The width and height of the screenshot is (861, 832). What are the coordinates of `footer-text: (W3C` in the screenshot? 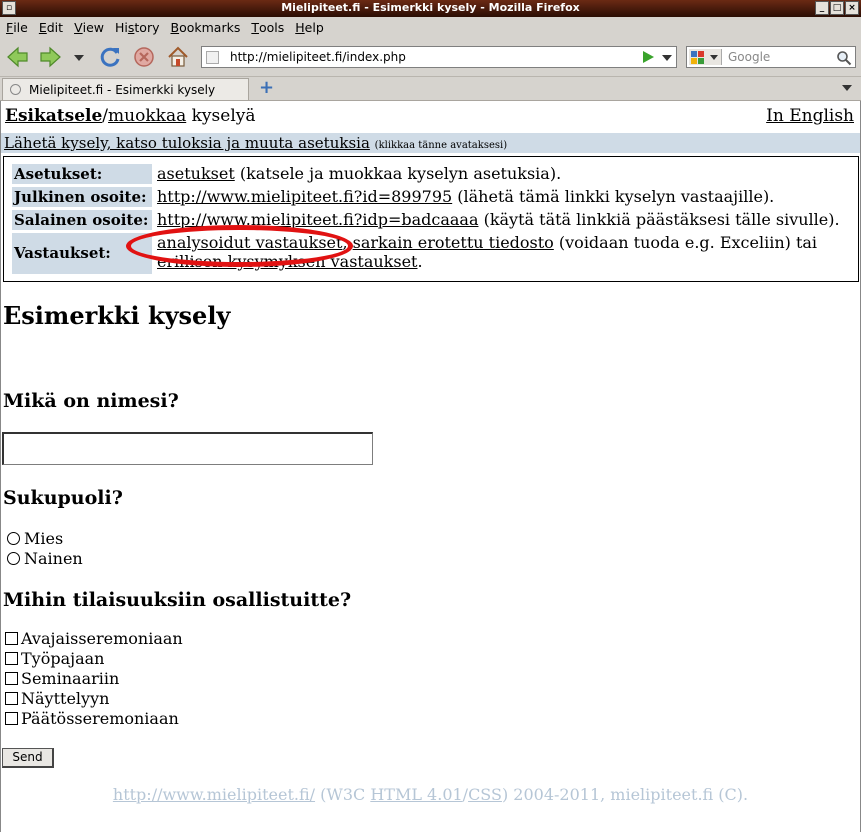 It's located at (343, 794).